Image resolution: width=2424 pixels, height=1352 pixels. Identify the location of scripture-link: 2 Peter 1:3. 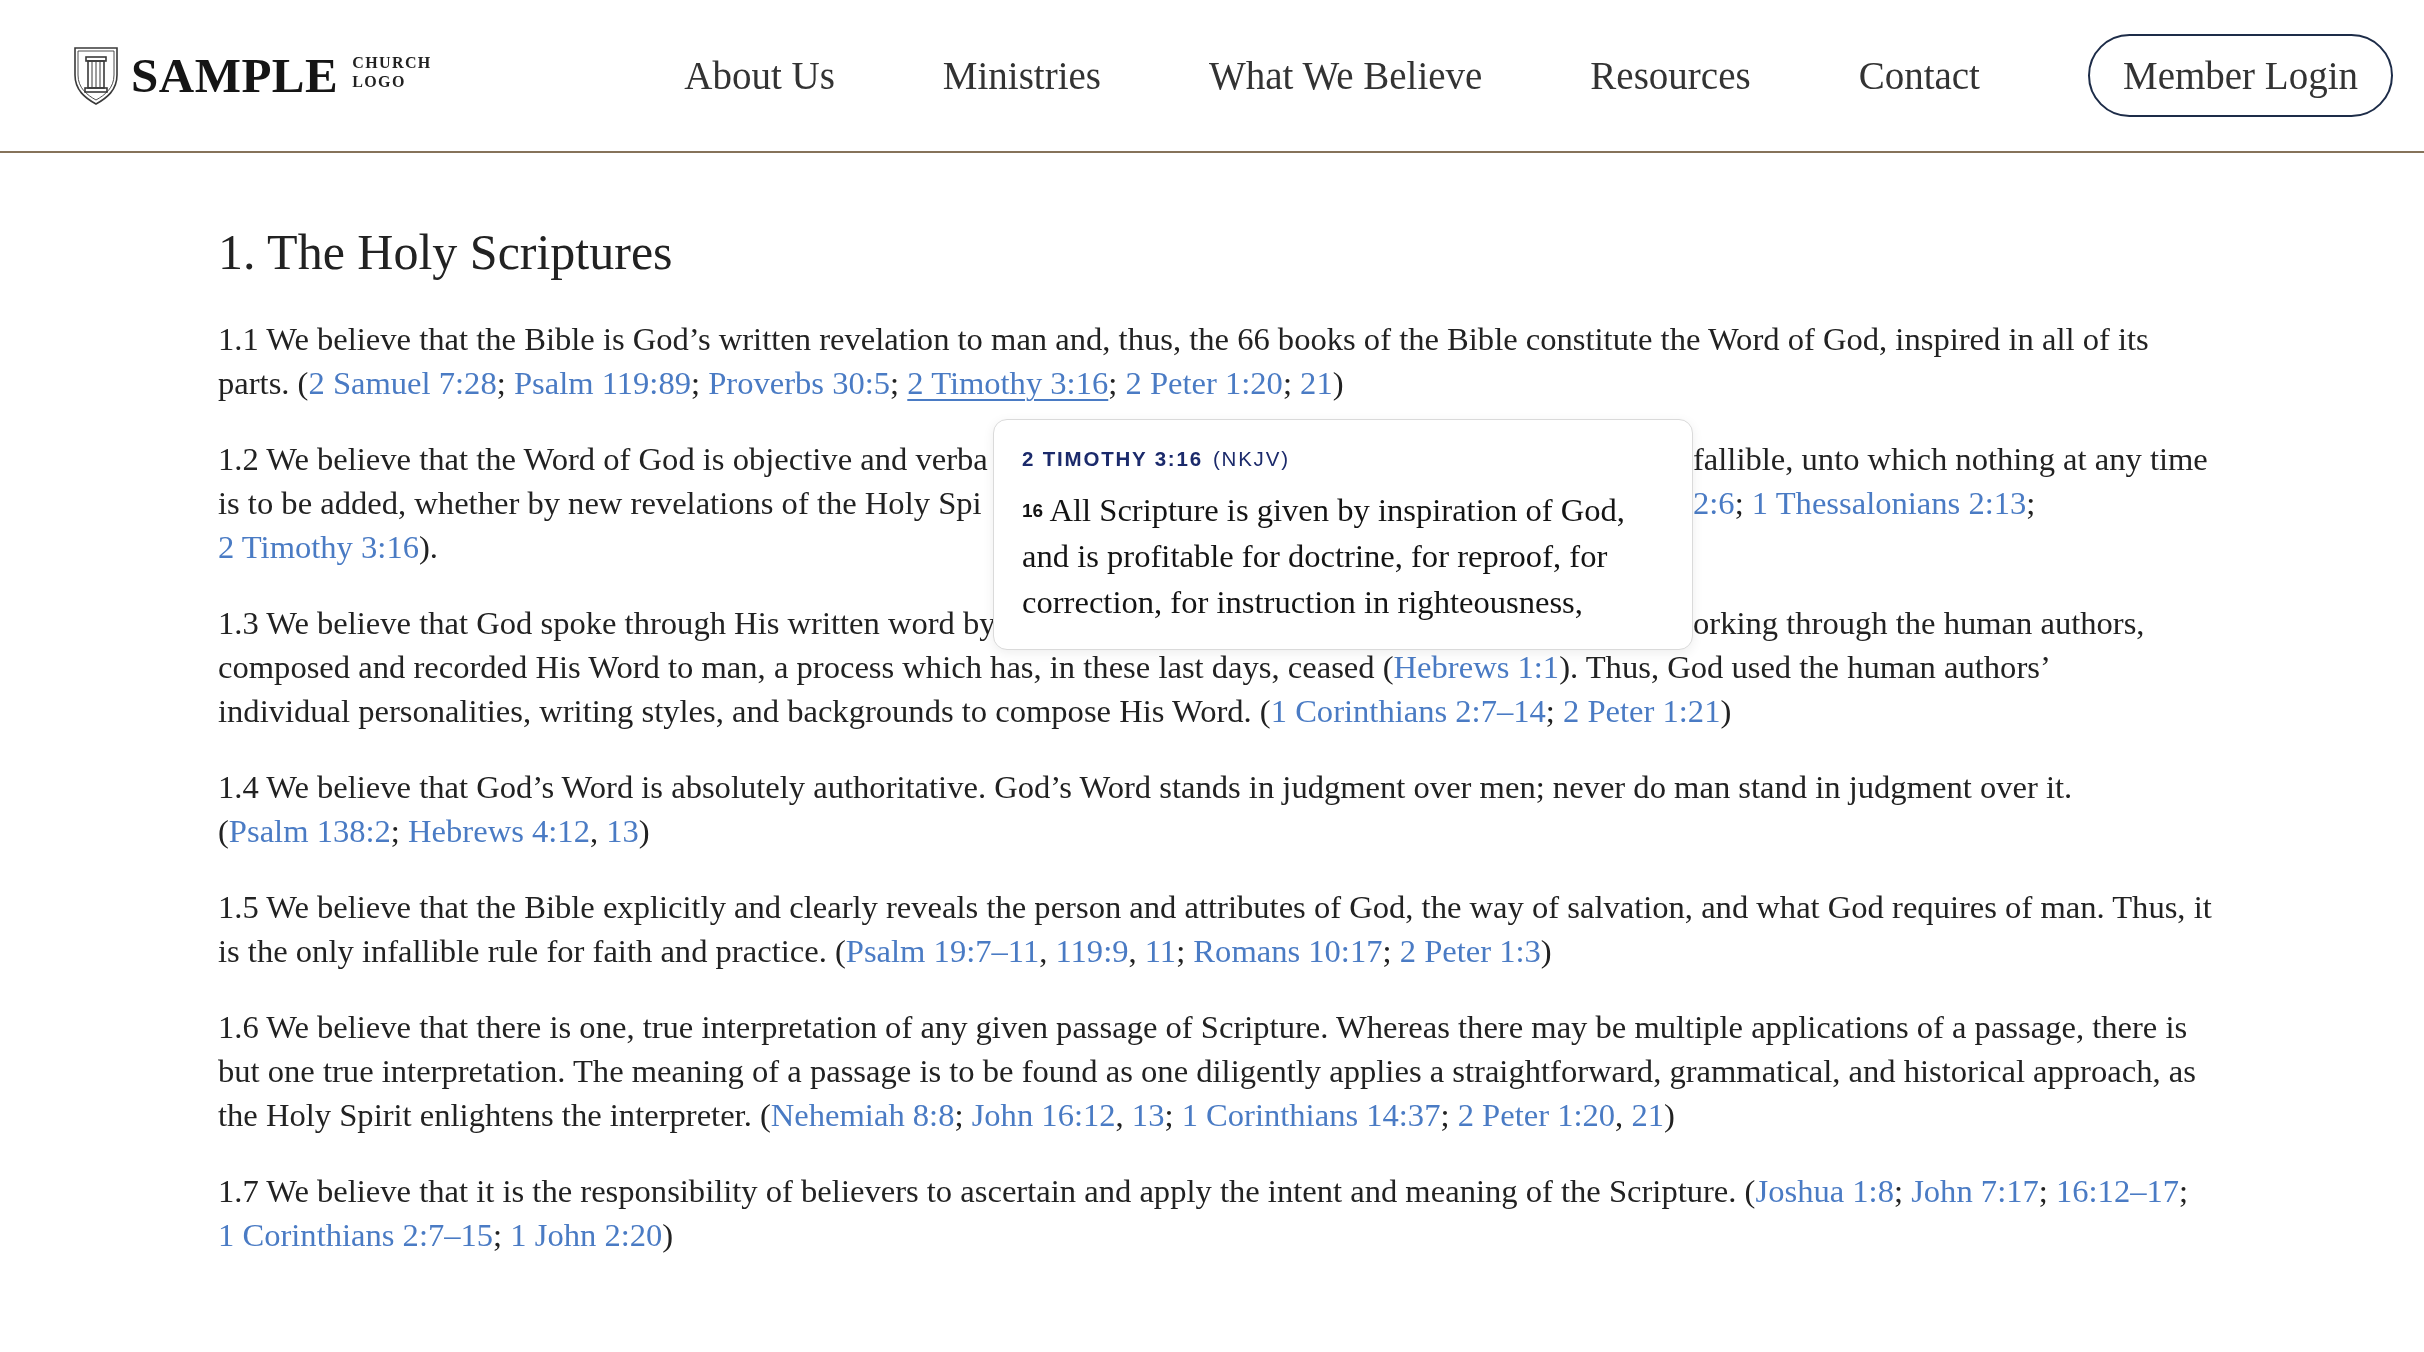
(1470, 951).